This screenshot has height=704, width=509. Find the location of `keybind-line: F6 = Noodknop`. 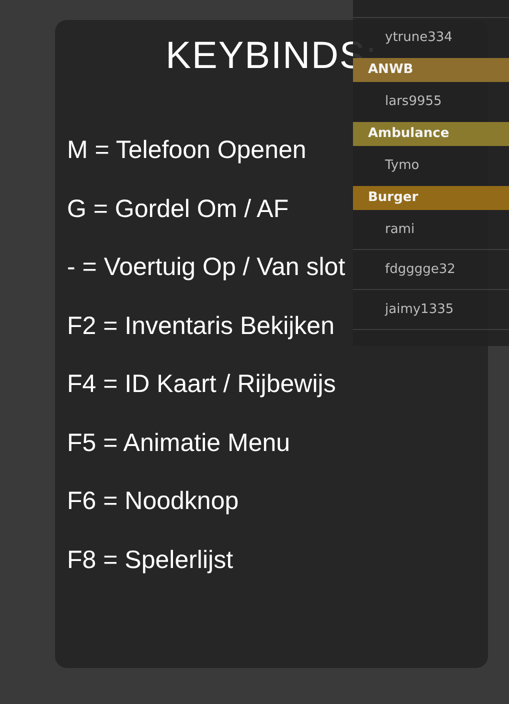

keybind-line: F6 = Noodknop is located at coordinates (153, 501).